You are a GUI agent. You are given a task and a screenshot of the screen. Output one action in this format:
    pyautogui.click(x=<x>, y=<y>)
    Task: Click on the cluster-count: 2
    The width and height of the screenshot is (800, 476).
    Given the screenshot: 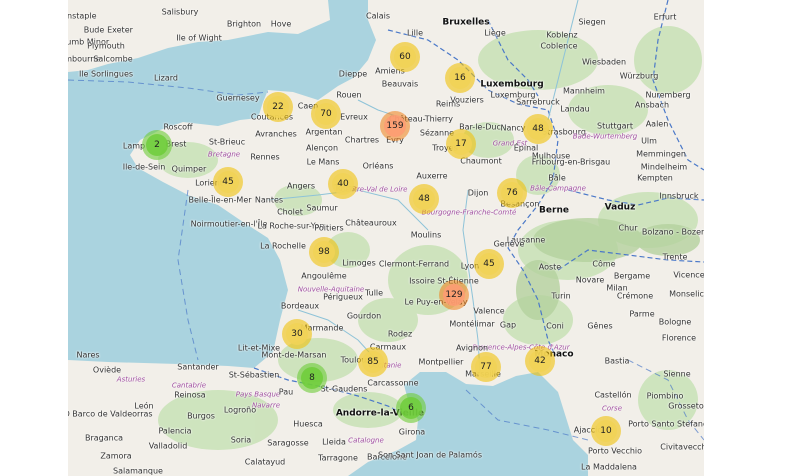 What is the action you would take?
    pyautogui.click(x=157, y=145)
    